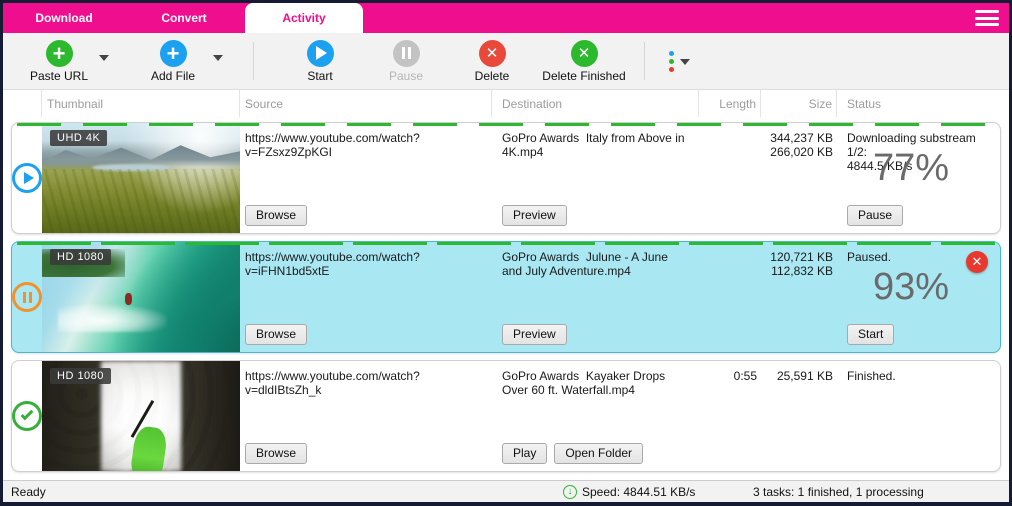 The height and width of the screenshot is (506, 1012). I want to click on start-button: Start, so click(320, 61).